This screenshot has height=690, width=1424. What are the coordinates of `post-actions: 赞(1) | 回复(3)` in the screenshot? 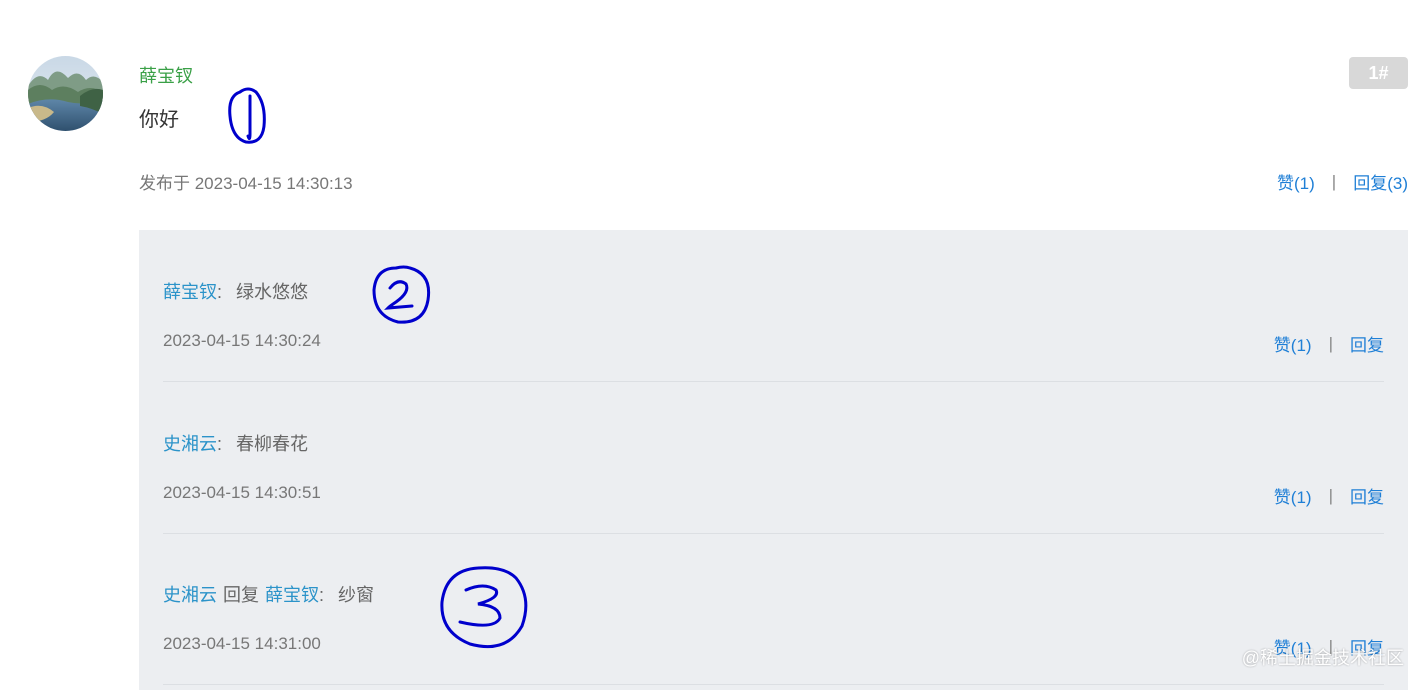 It's located at (1342, 181).